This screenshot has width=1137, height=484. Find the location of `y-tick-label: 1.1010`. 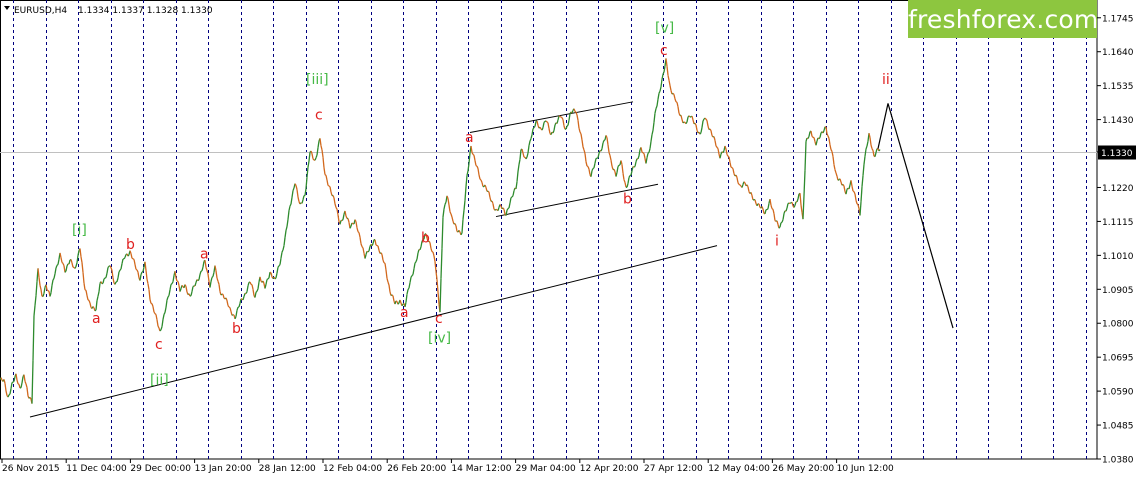

y-tick-label: 1.1010 is located at coordinates (1118, 257).